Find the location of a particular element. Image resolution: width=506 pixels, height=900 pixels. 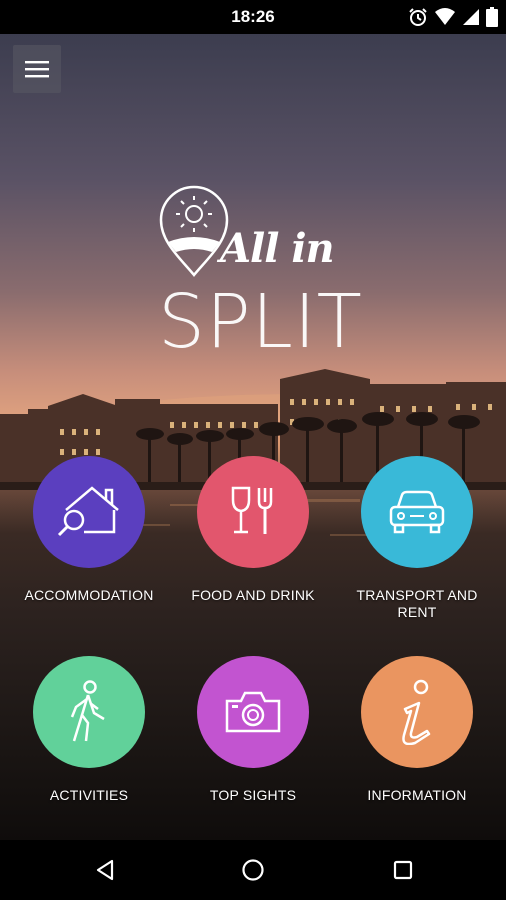

app-logo: All in SPLIT is located at coordinates (256, 275).